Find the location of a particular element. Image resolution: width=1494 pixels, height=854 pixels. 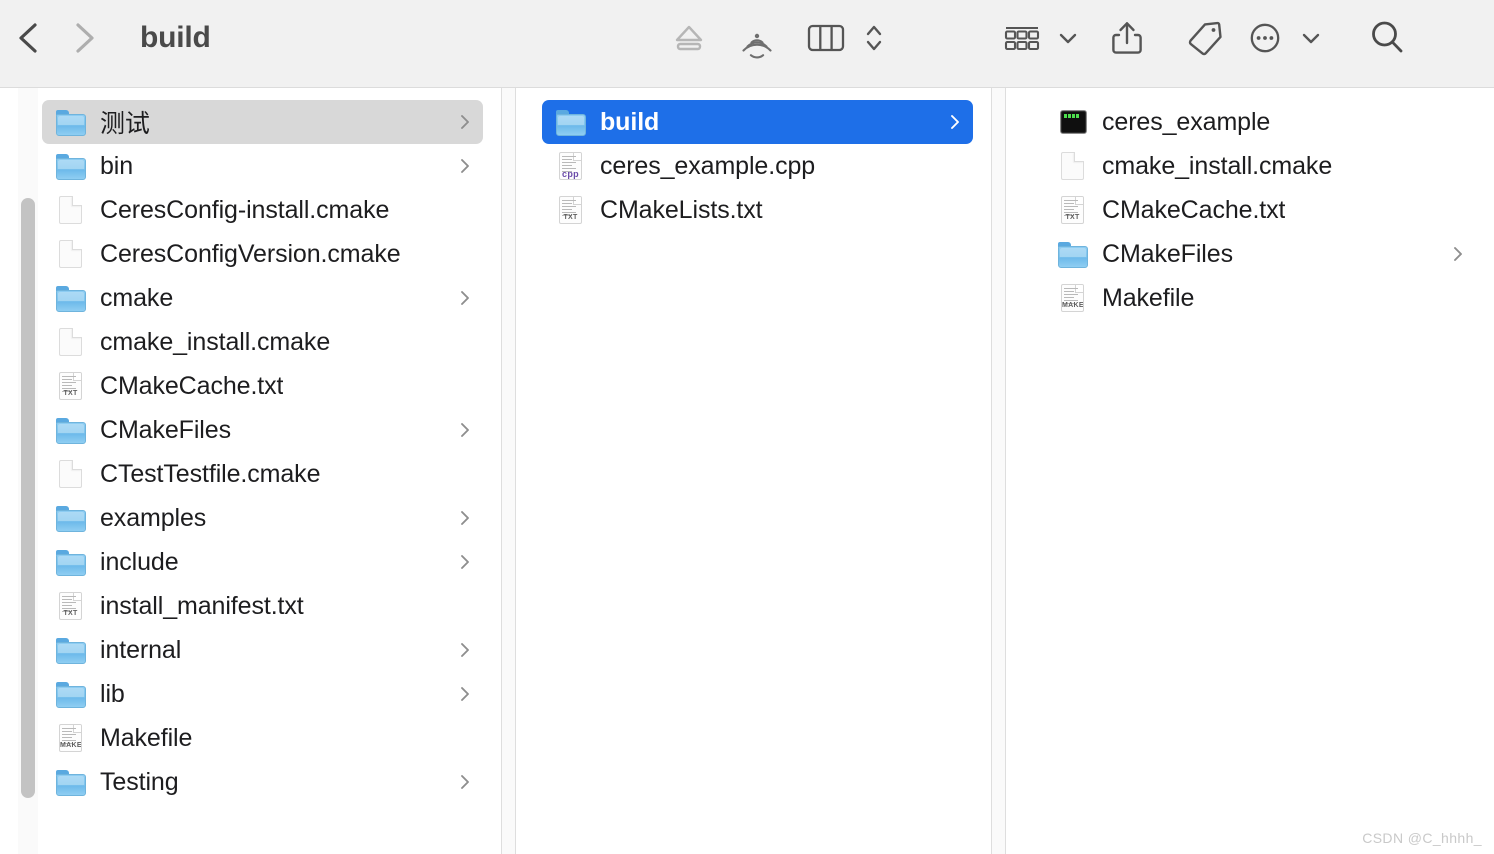

list-item: CTestTestfile.cmake is located at coordinates (262, 474).